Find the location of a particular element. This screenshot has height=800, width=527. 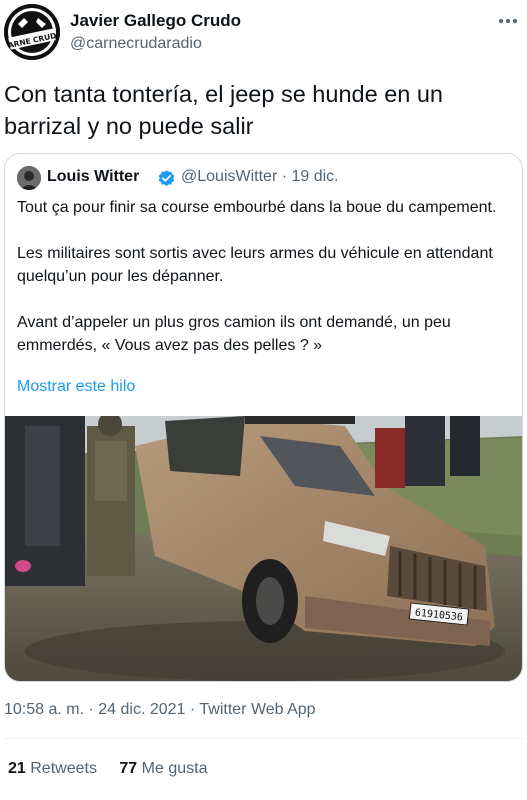

retweets-count: 21 is located at coordinates (17, 768).